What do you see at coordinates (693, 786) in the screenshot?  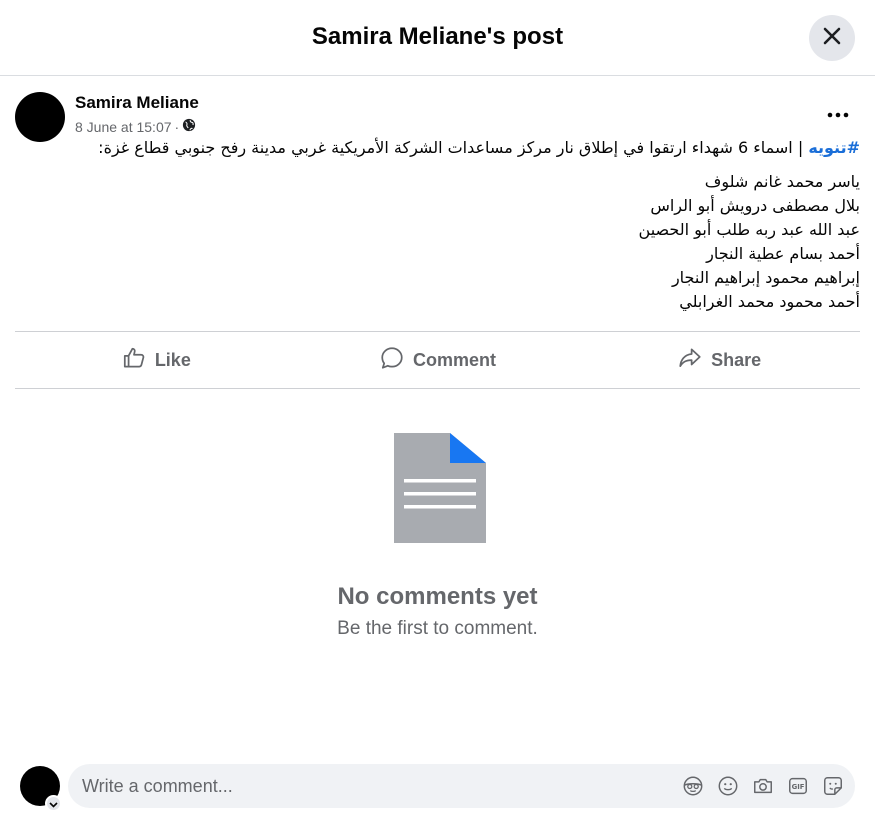 I see `avatar-sticker-icon` at bounding box center [693, 786].